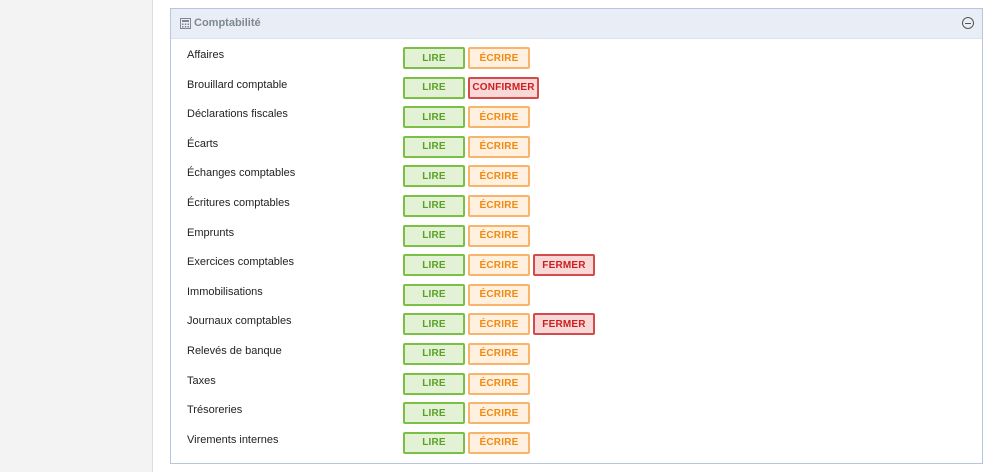 Image resolution: width=1000 pixels, height=472 pixels. Describe the element at coordinates (237, 84) in the screenshot. I see `permission-label: Brouillard comptable` at that location.